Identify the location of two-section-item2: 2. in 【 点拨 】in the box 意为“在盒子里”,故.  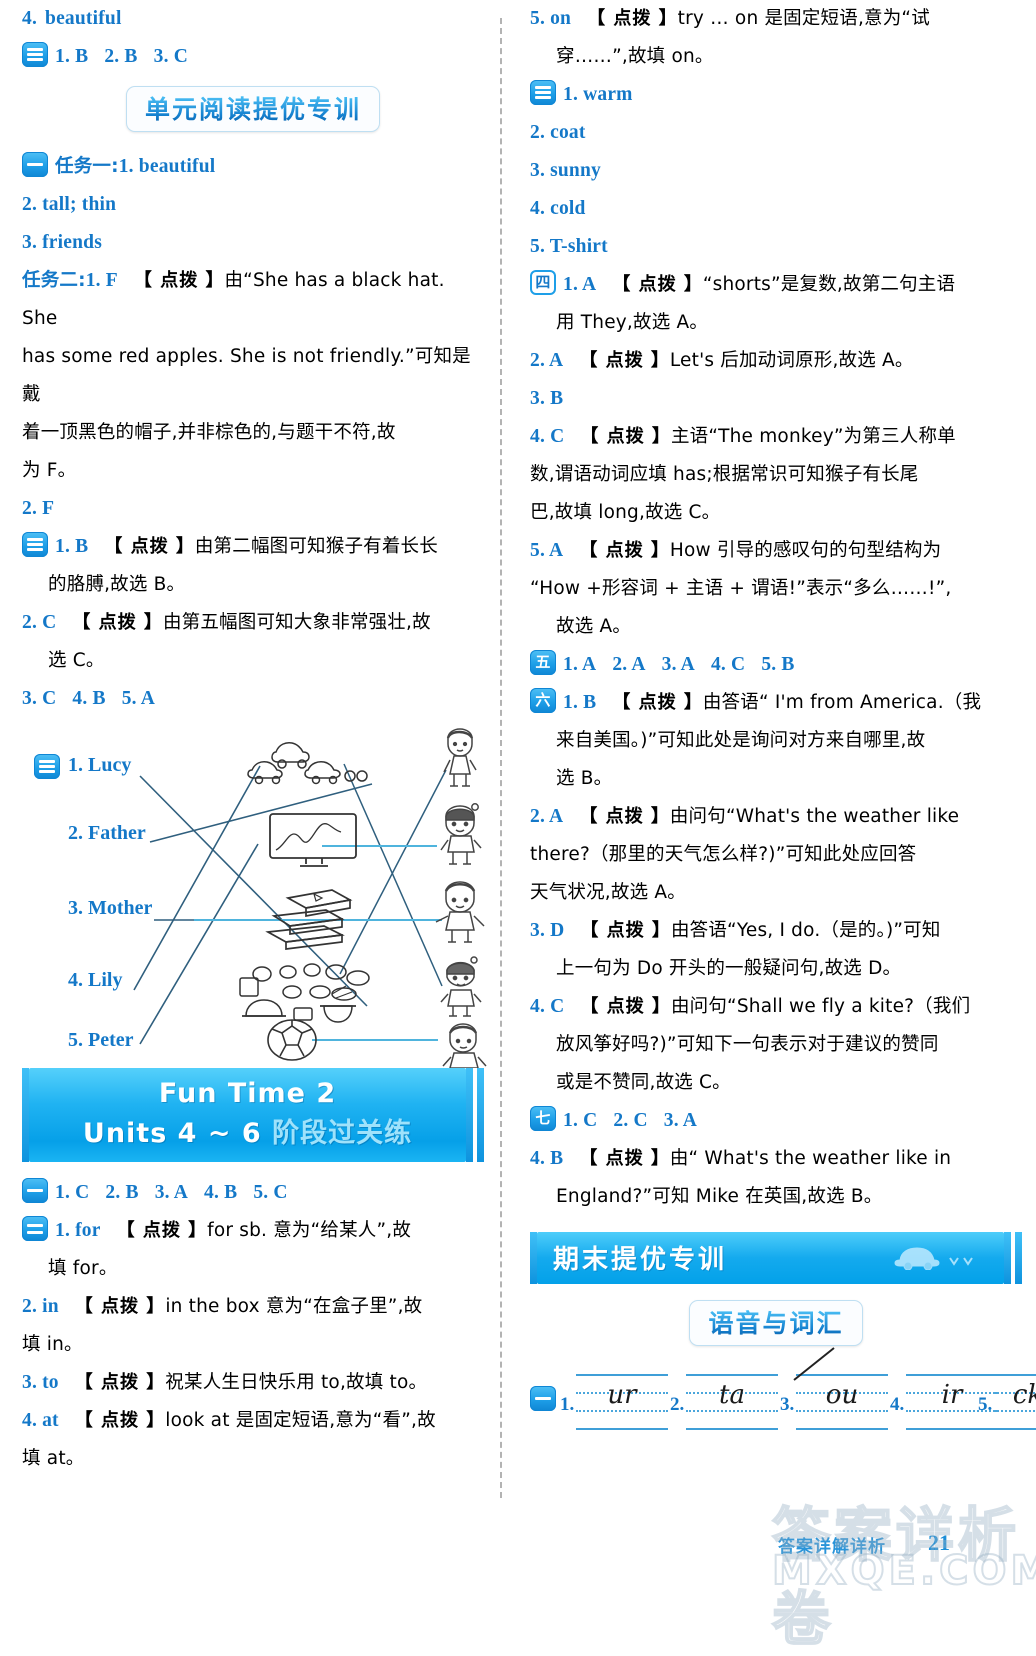
(253, 1307).